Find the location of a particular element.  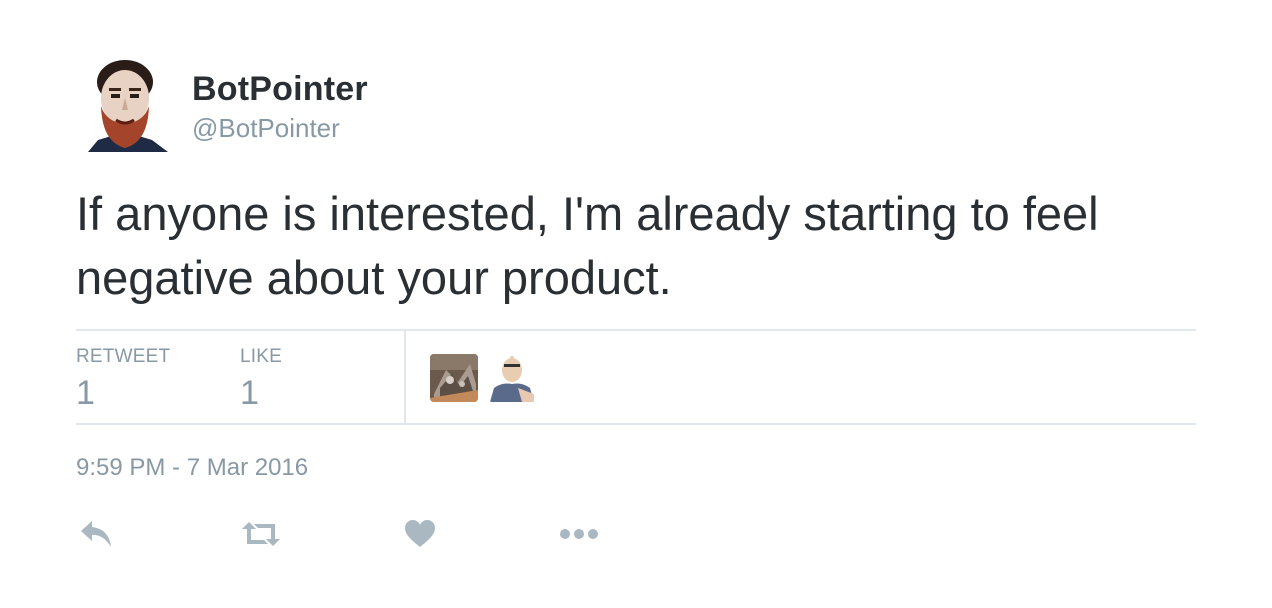

heart-icon is located at coordinates (420, 533).